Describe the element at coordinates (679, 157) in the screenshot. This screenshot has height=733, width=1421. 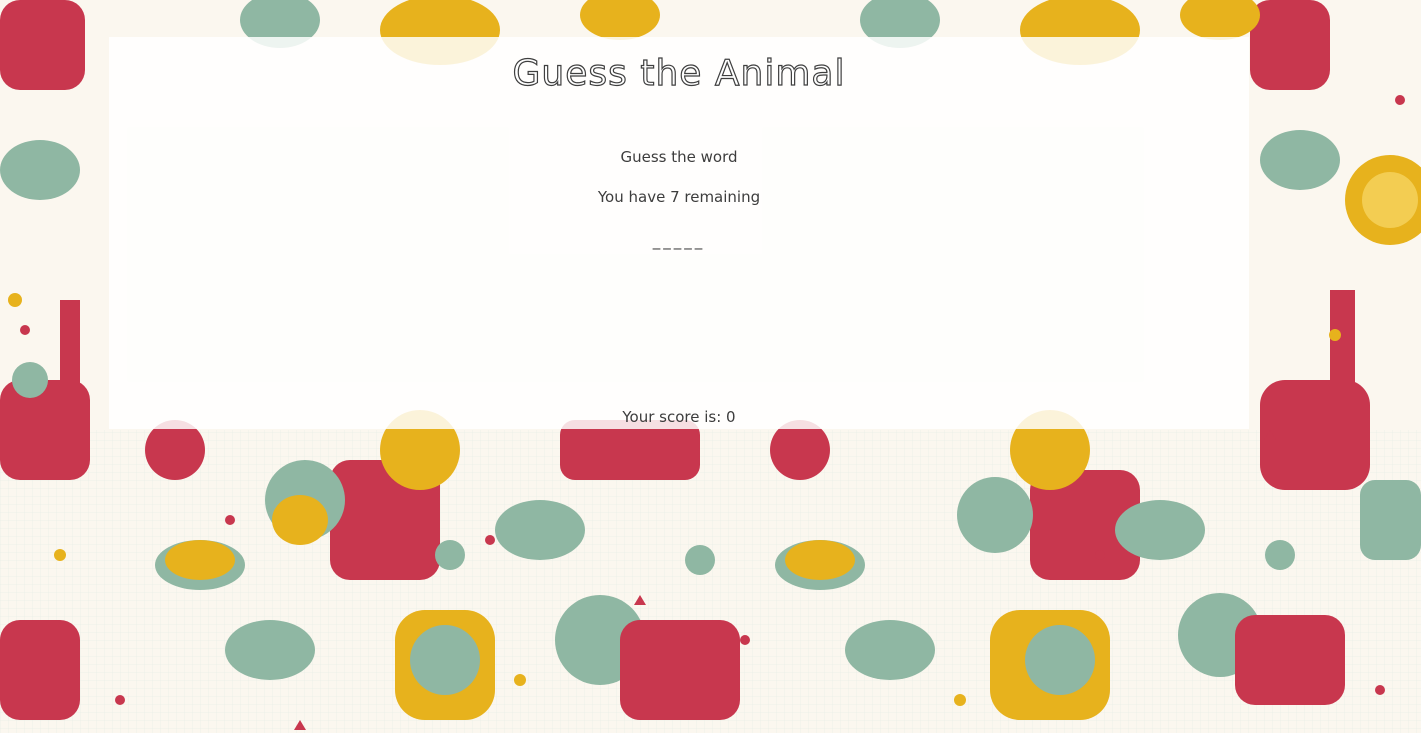
I see `guess-prompt: Guess the word` at that location.